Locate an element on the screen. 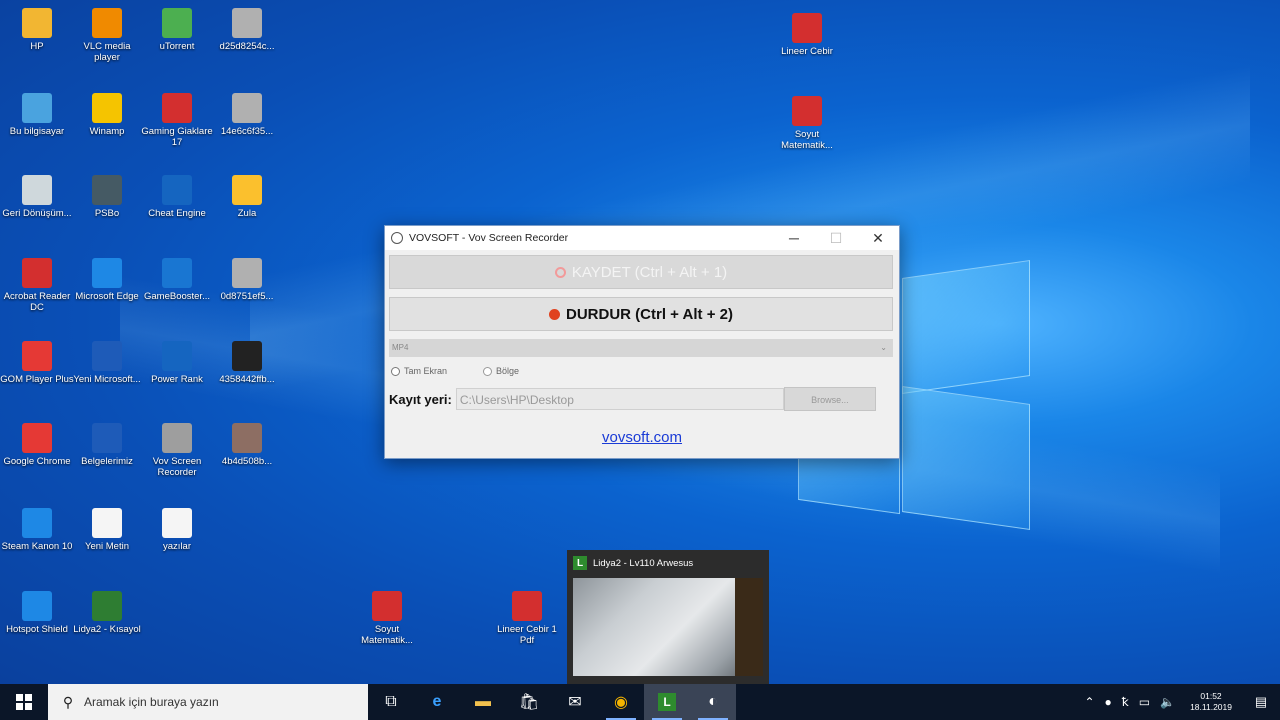 This screenshot has height=720, width=1280. desktop-icon-label: HP is located at coordinates (37, 46).